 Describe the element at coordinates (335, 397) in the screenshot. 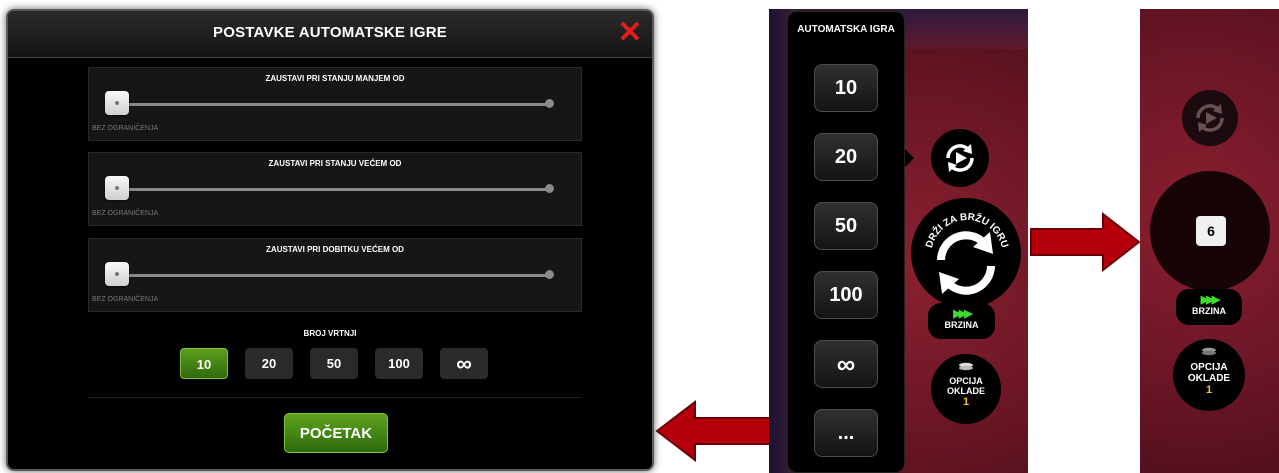

I see `divider` at that location.